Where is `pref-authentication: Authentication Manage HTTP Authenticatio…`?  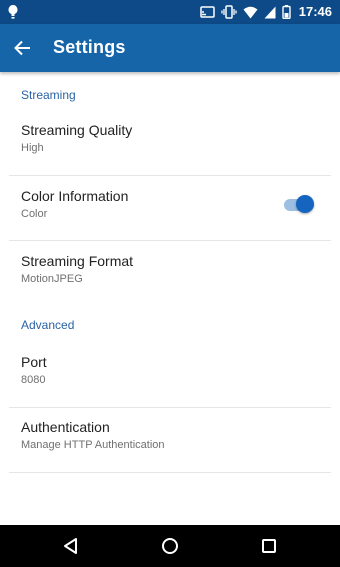
pref-authentication: Authentication Manage HTTP Authenticatio… is located at coordinates (170, 440).